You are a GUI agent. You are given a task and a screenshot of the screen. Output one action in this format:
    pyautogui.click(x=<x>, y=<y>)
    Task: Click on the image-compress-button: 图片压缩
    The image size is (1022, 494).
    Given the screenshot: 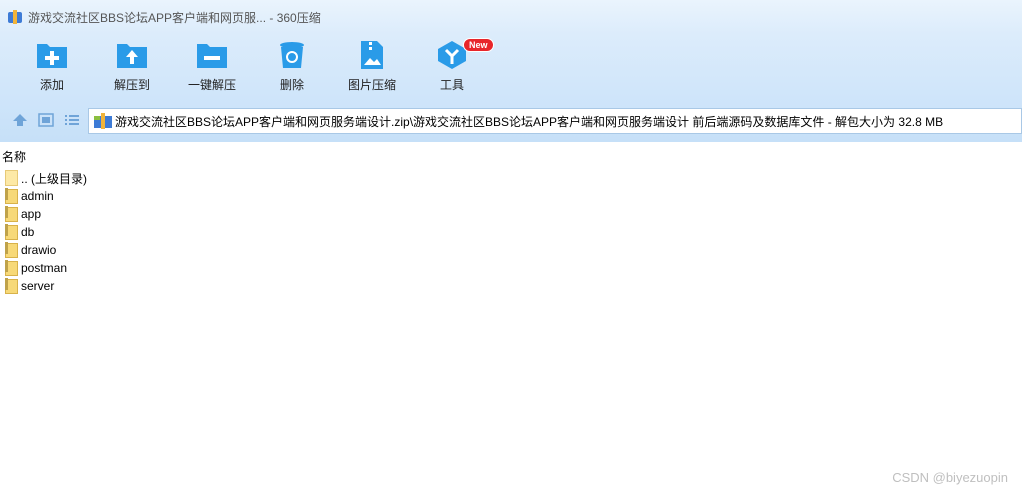 What is the action you would take?
    pyautogui.click(x=372, y=66)
    